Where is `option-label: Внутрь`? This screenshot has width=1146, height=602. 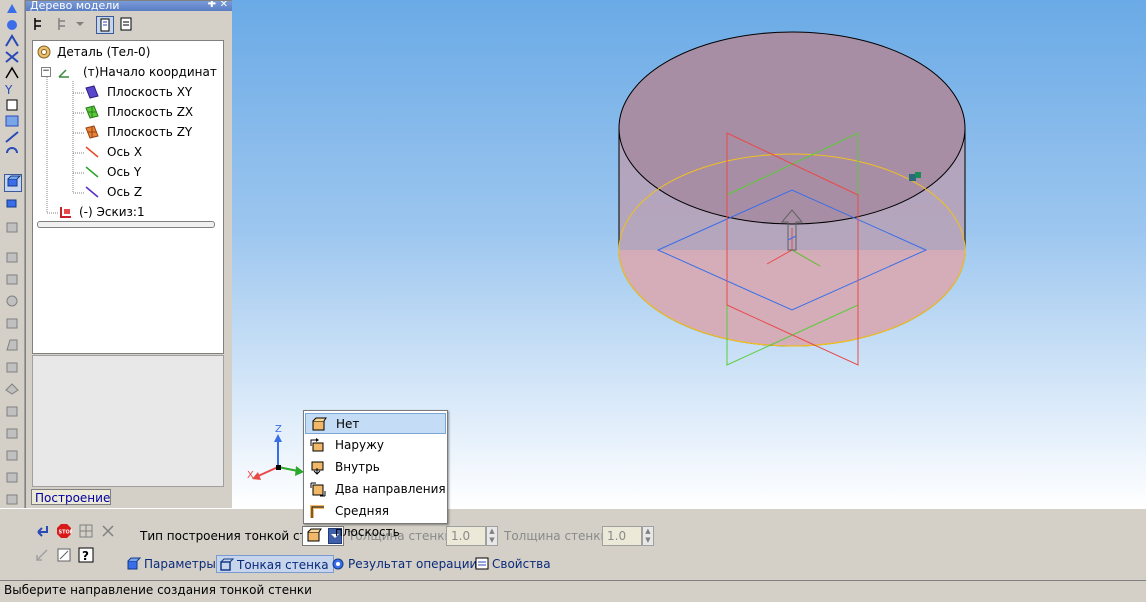
option-label: Внутрь is located at coordinates (357, 467).